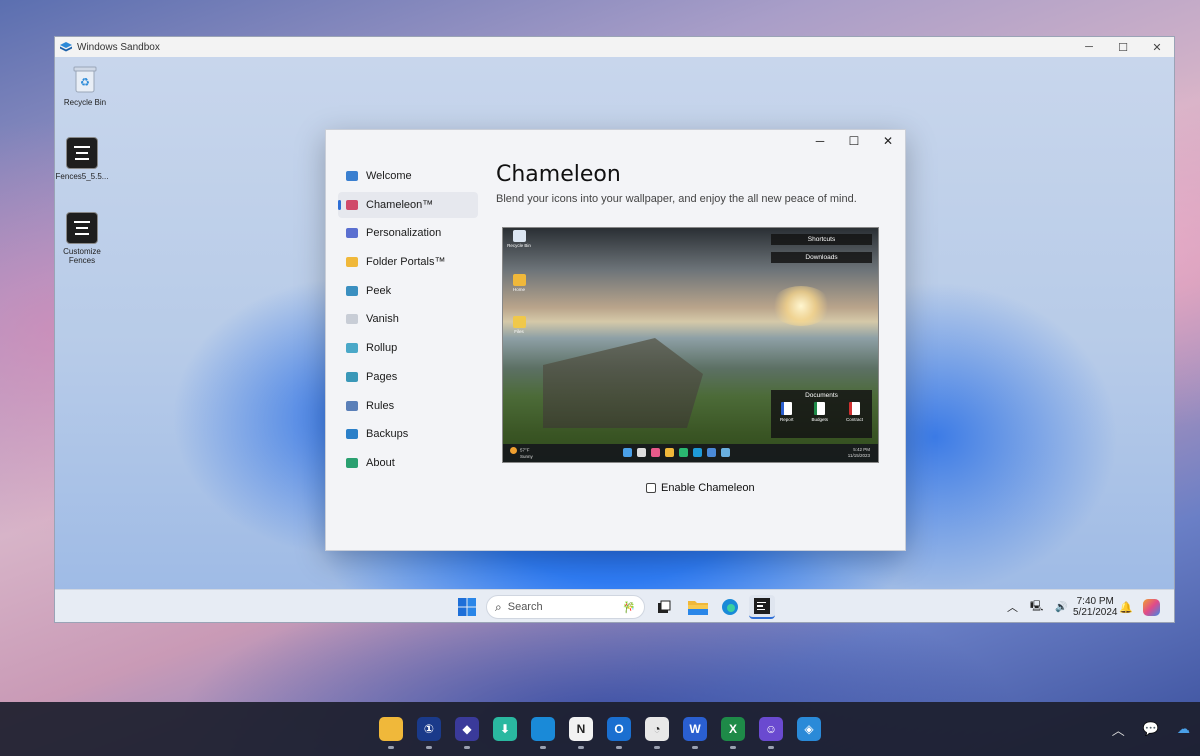 The image size is (1200, 756). I want to click on host-app-icon: W, so click(695, 729).